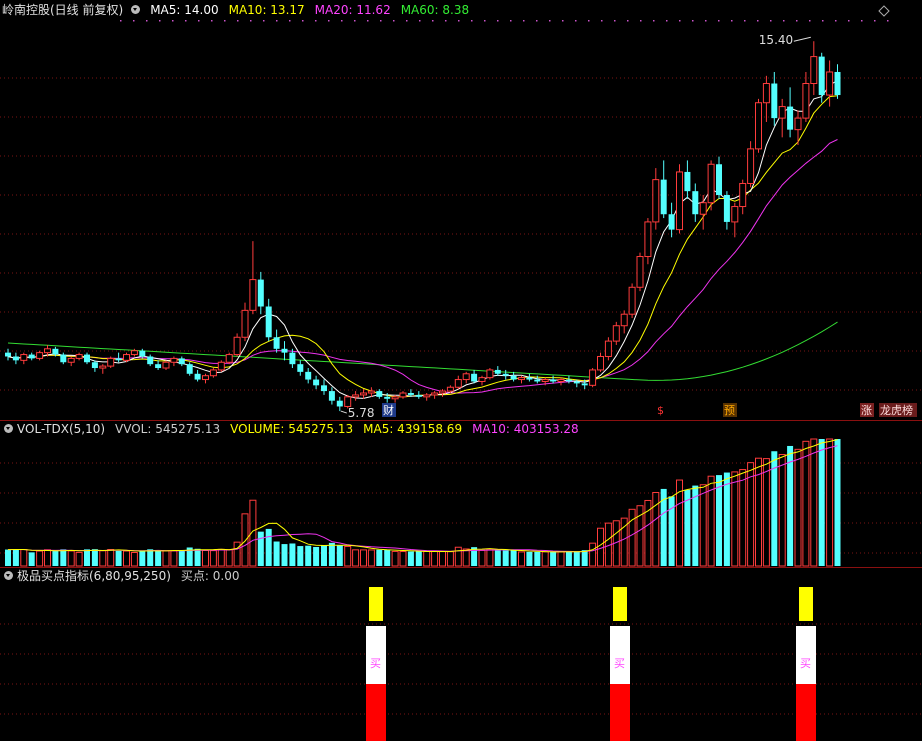 This screenshot has height=741, width=922. I want to click on event-marker: 预, so click(729, 410).